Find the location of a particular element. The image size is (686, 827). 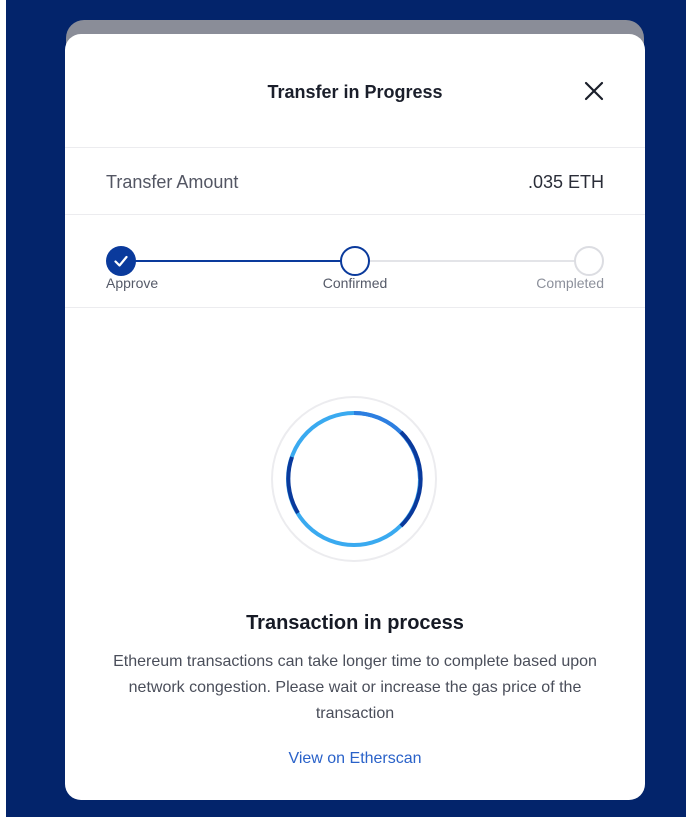

transfer-amount-value: .035 ETH is located at coordinates (565, 182).